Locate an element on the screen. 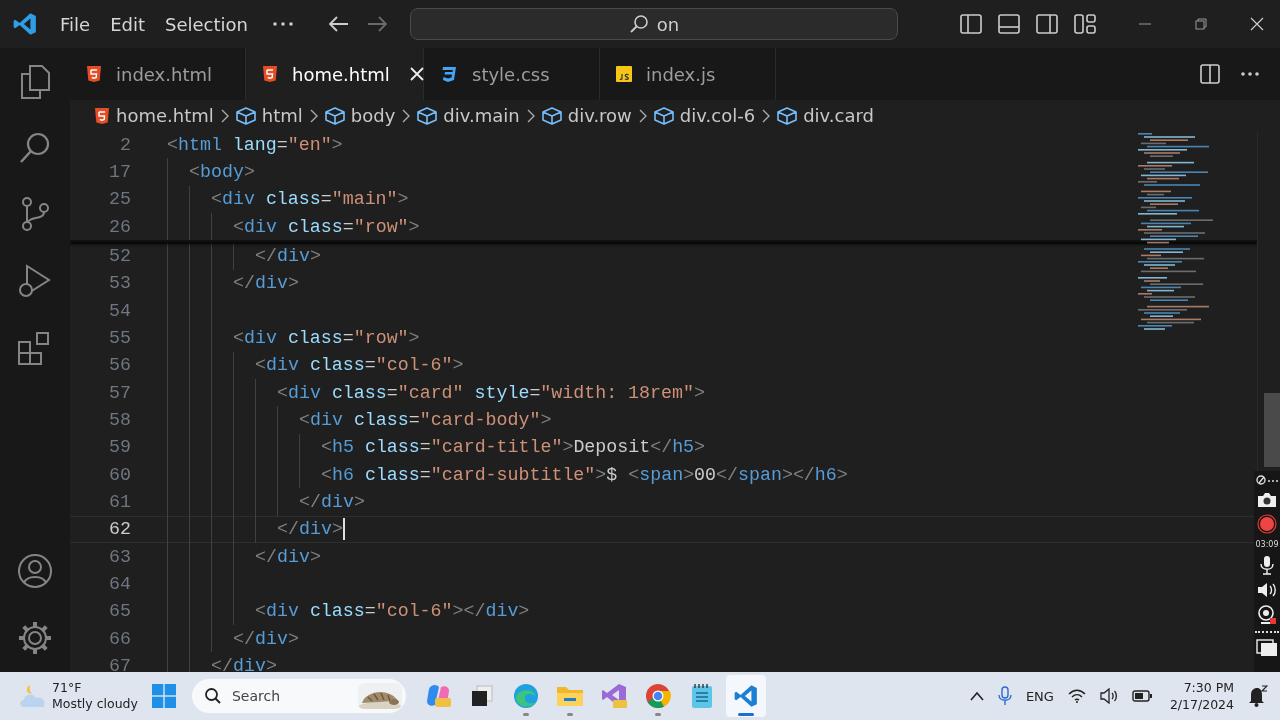 Image resolution: width=1280 pixels, height=720 pixels. line-number: 67 is located at coordinates (119, 663).